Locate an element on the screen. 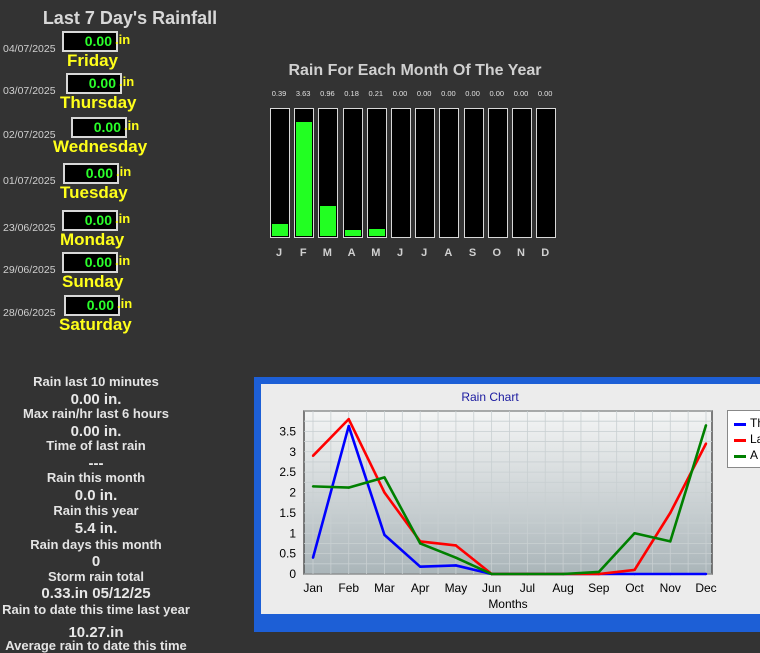  day-date: 04/07/2025 is located at coordinates (29, 49).